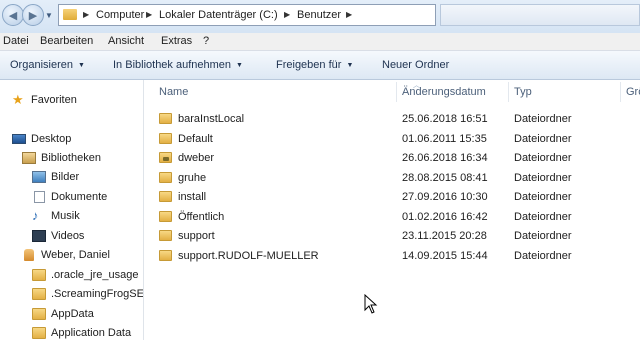  What do you see at coordinates (196, 158) in the screenshot?
I see `file-name: dweber` at bounding box center [196, 158].